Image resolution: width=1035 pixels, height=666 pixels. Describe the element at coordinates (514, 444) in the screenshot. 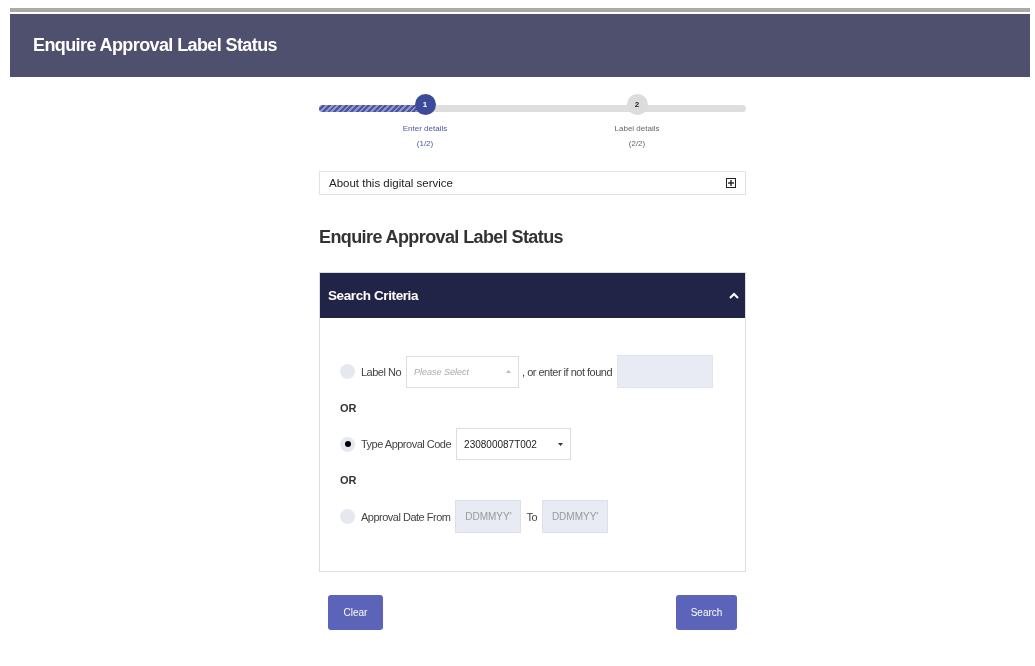

I see `code-select: 230800087T002` at that location.